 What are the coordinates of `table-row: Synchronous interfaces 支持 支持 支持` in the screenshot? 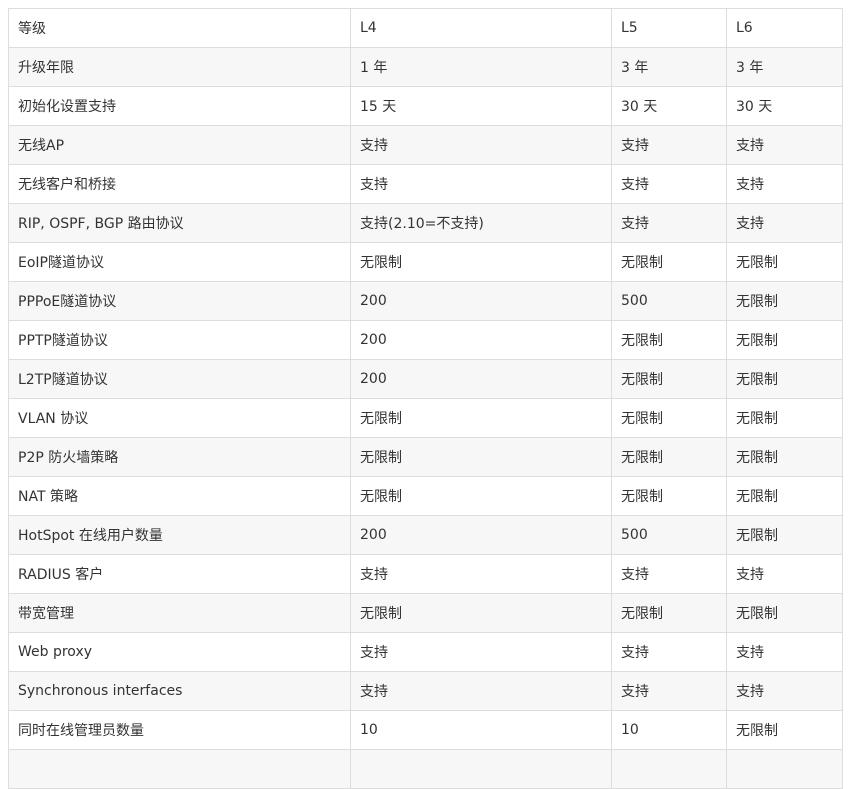 It's located at (425, 691).